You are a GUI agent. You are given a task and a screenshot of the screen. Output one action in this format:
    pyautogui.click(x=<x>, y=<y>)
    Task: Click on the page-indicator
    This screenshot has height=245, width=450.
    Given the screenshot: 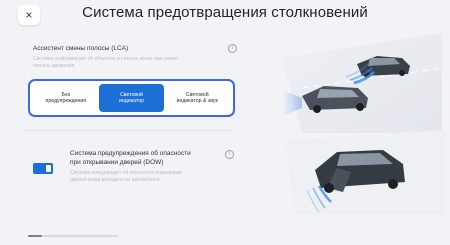 What is the action you would take?
    pyautogui.click(x=73, y=236)
    